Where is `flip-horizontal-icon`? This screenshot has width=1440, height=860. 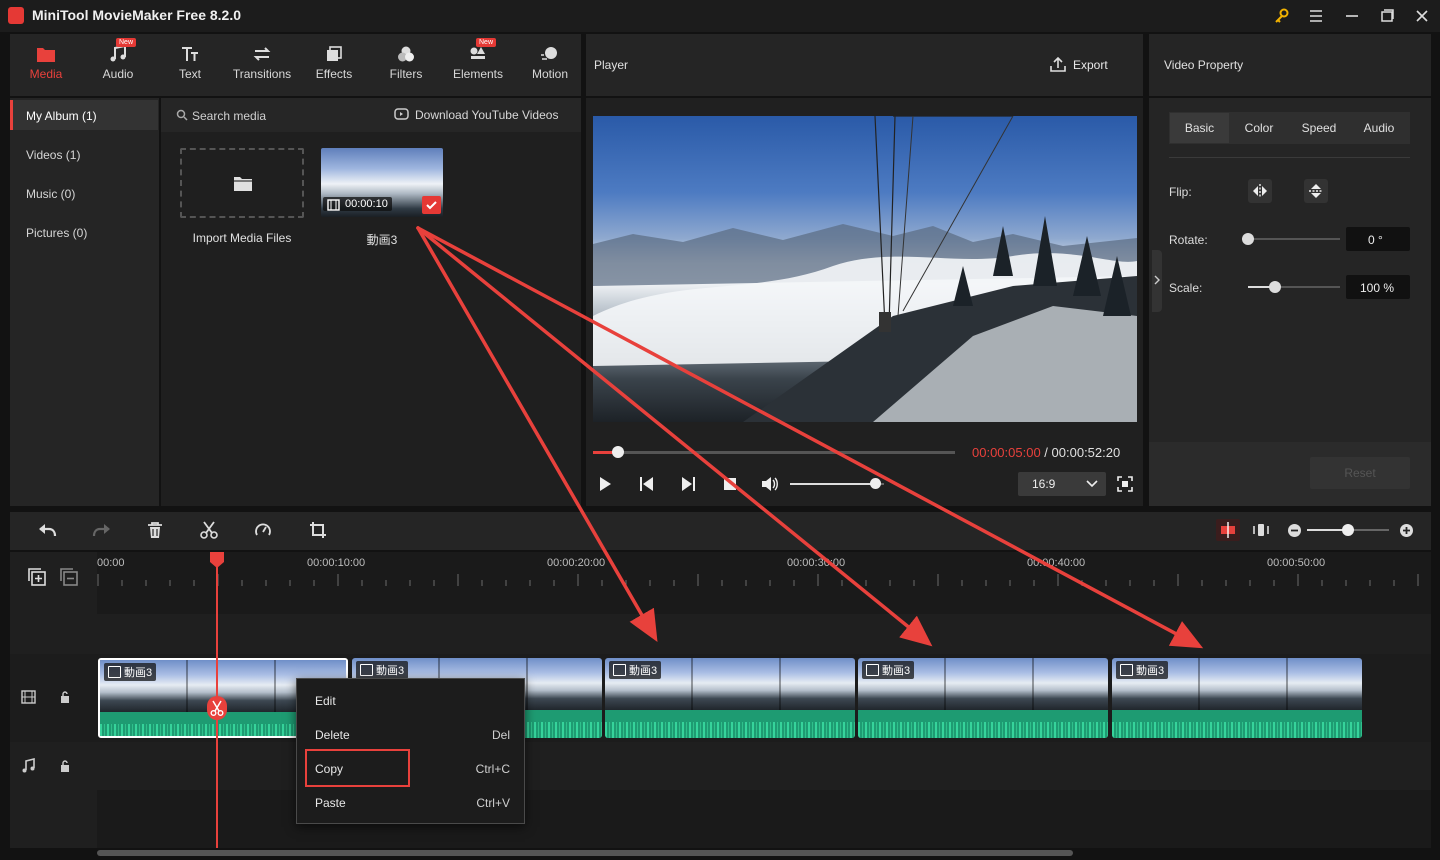 flip-horizontal-icon is located at coordinates (1260, 191).